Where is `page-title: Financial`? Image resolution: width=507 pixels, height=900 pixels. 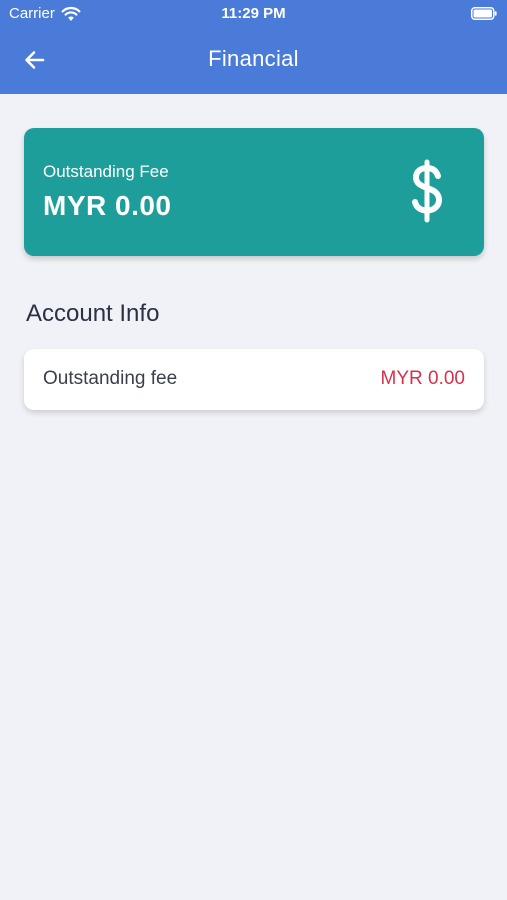 page-title: Financial is located at coordinates (253, 58).